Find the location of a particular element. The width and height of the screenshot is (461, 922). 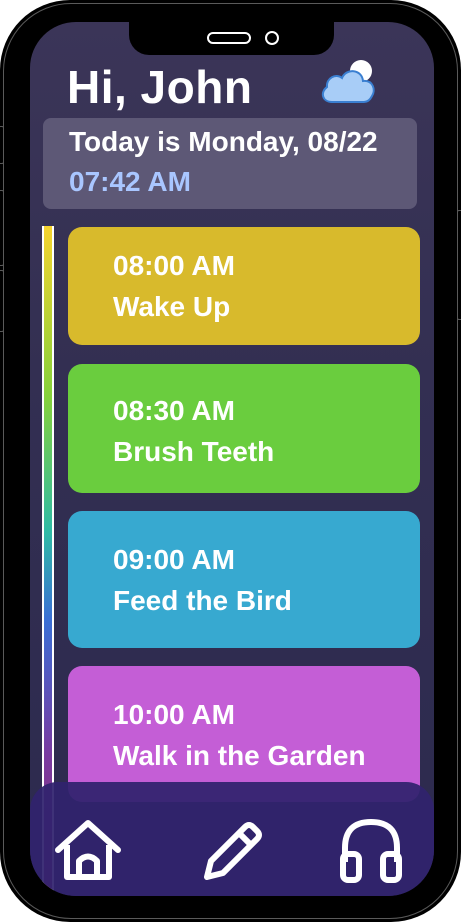

event-time: 10:00 AM is located at coordinates (174, 714).